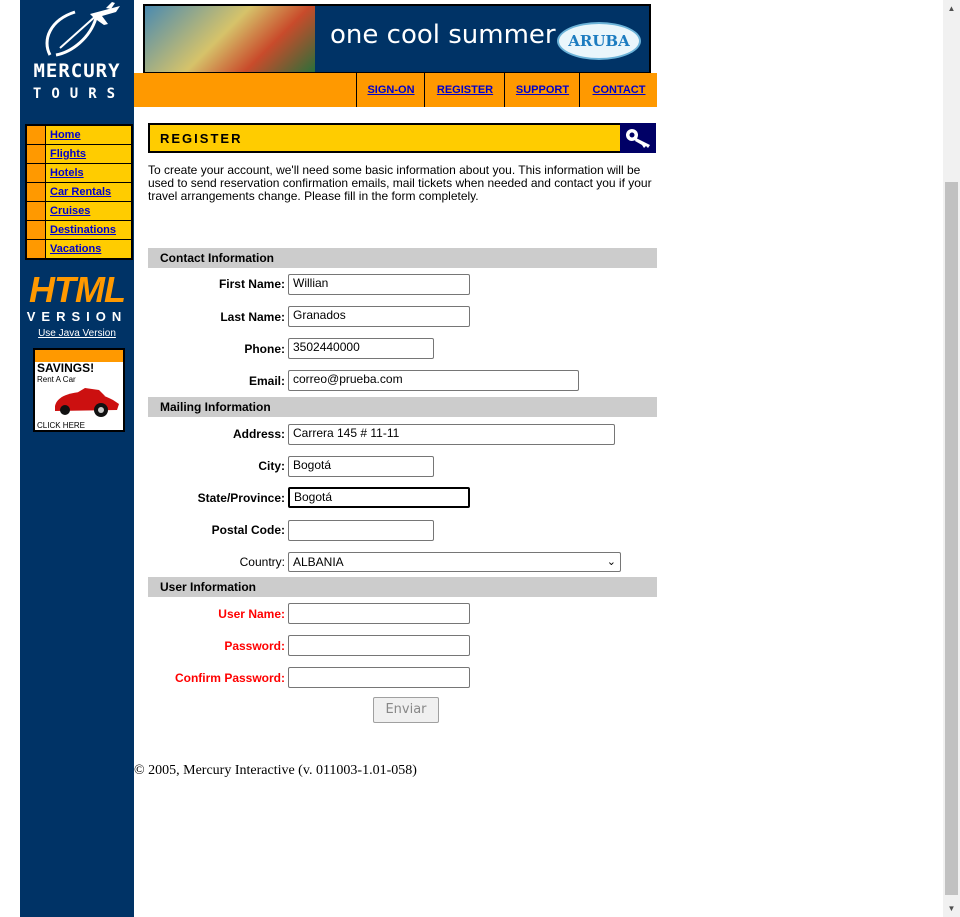 This screenshot has width=960, height=917. I want to click on left-nav-link: Flights, so click(66, 154).